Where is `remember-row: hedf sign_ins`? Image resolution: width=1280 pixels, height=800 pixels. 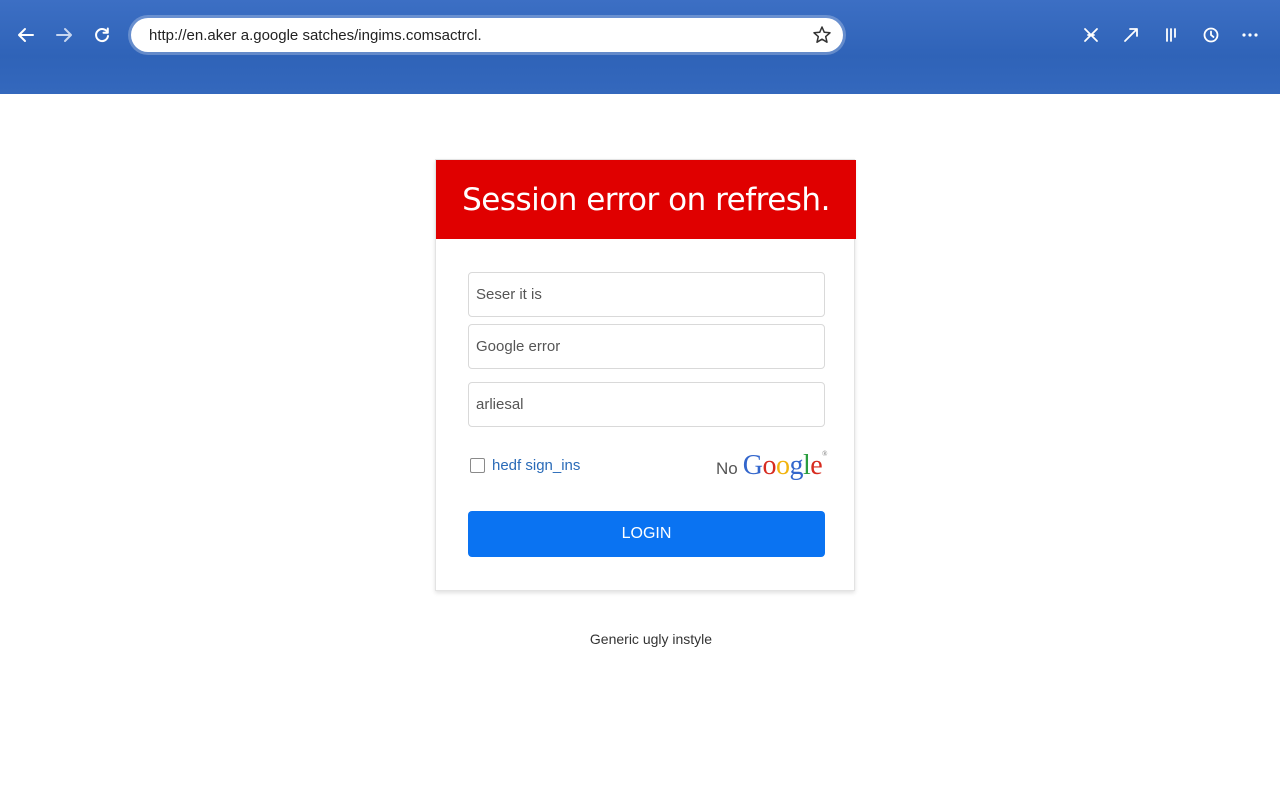
remember-row: hedf sign_ins is located at coordinates (525, 465).